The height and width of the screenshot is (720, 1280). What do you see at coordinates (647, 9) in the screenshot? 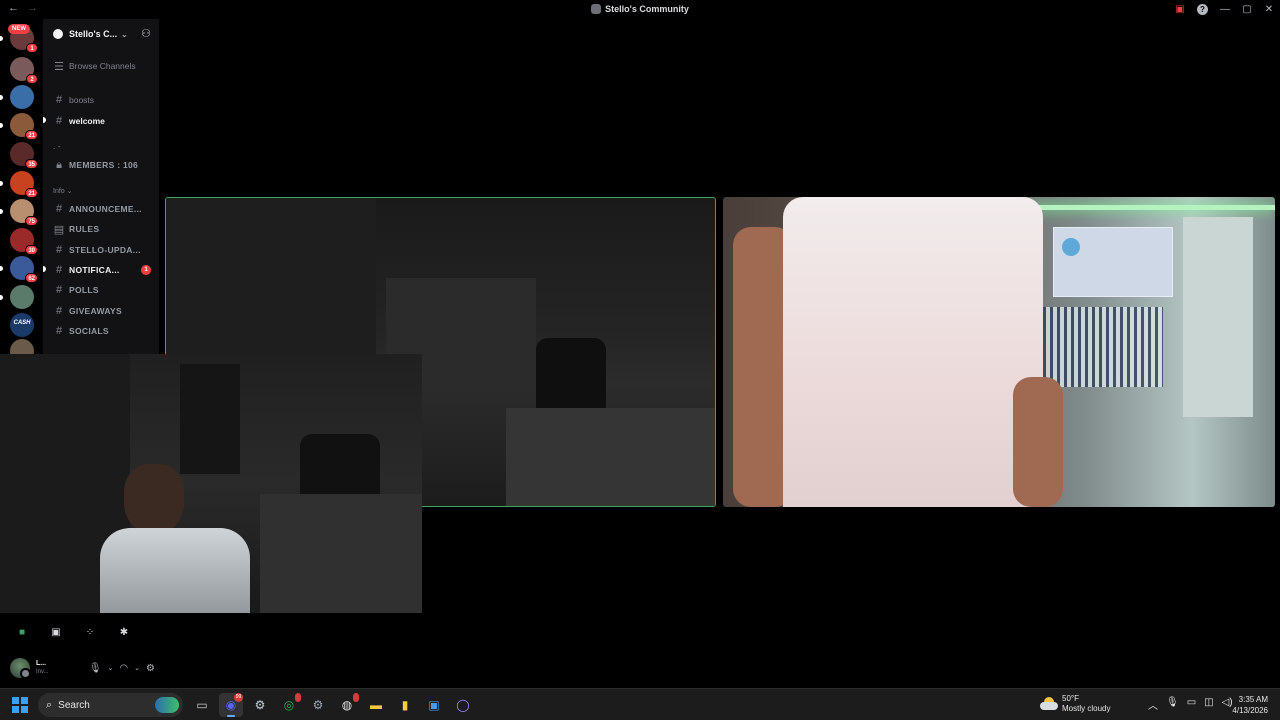
I see `window-title: Stello's Community` at bounding box center [647, 9].